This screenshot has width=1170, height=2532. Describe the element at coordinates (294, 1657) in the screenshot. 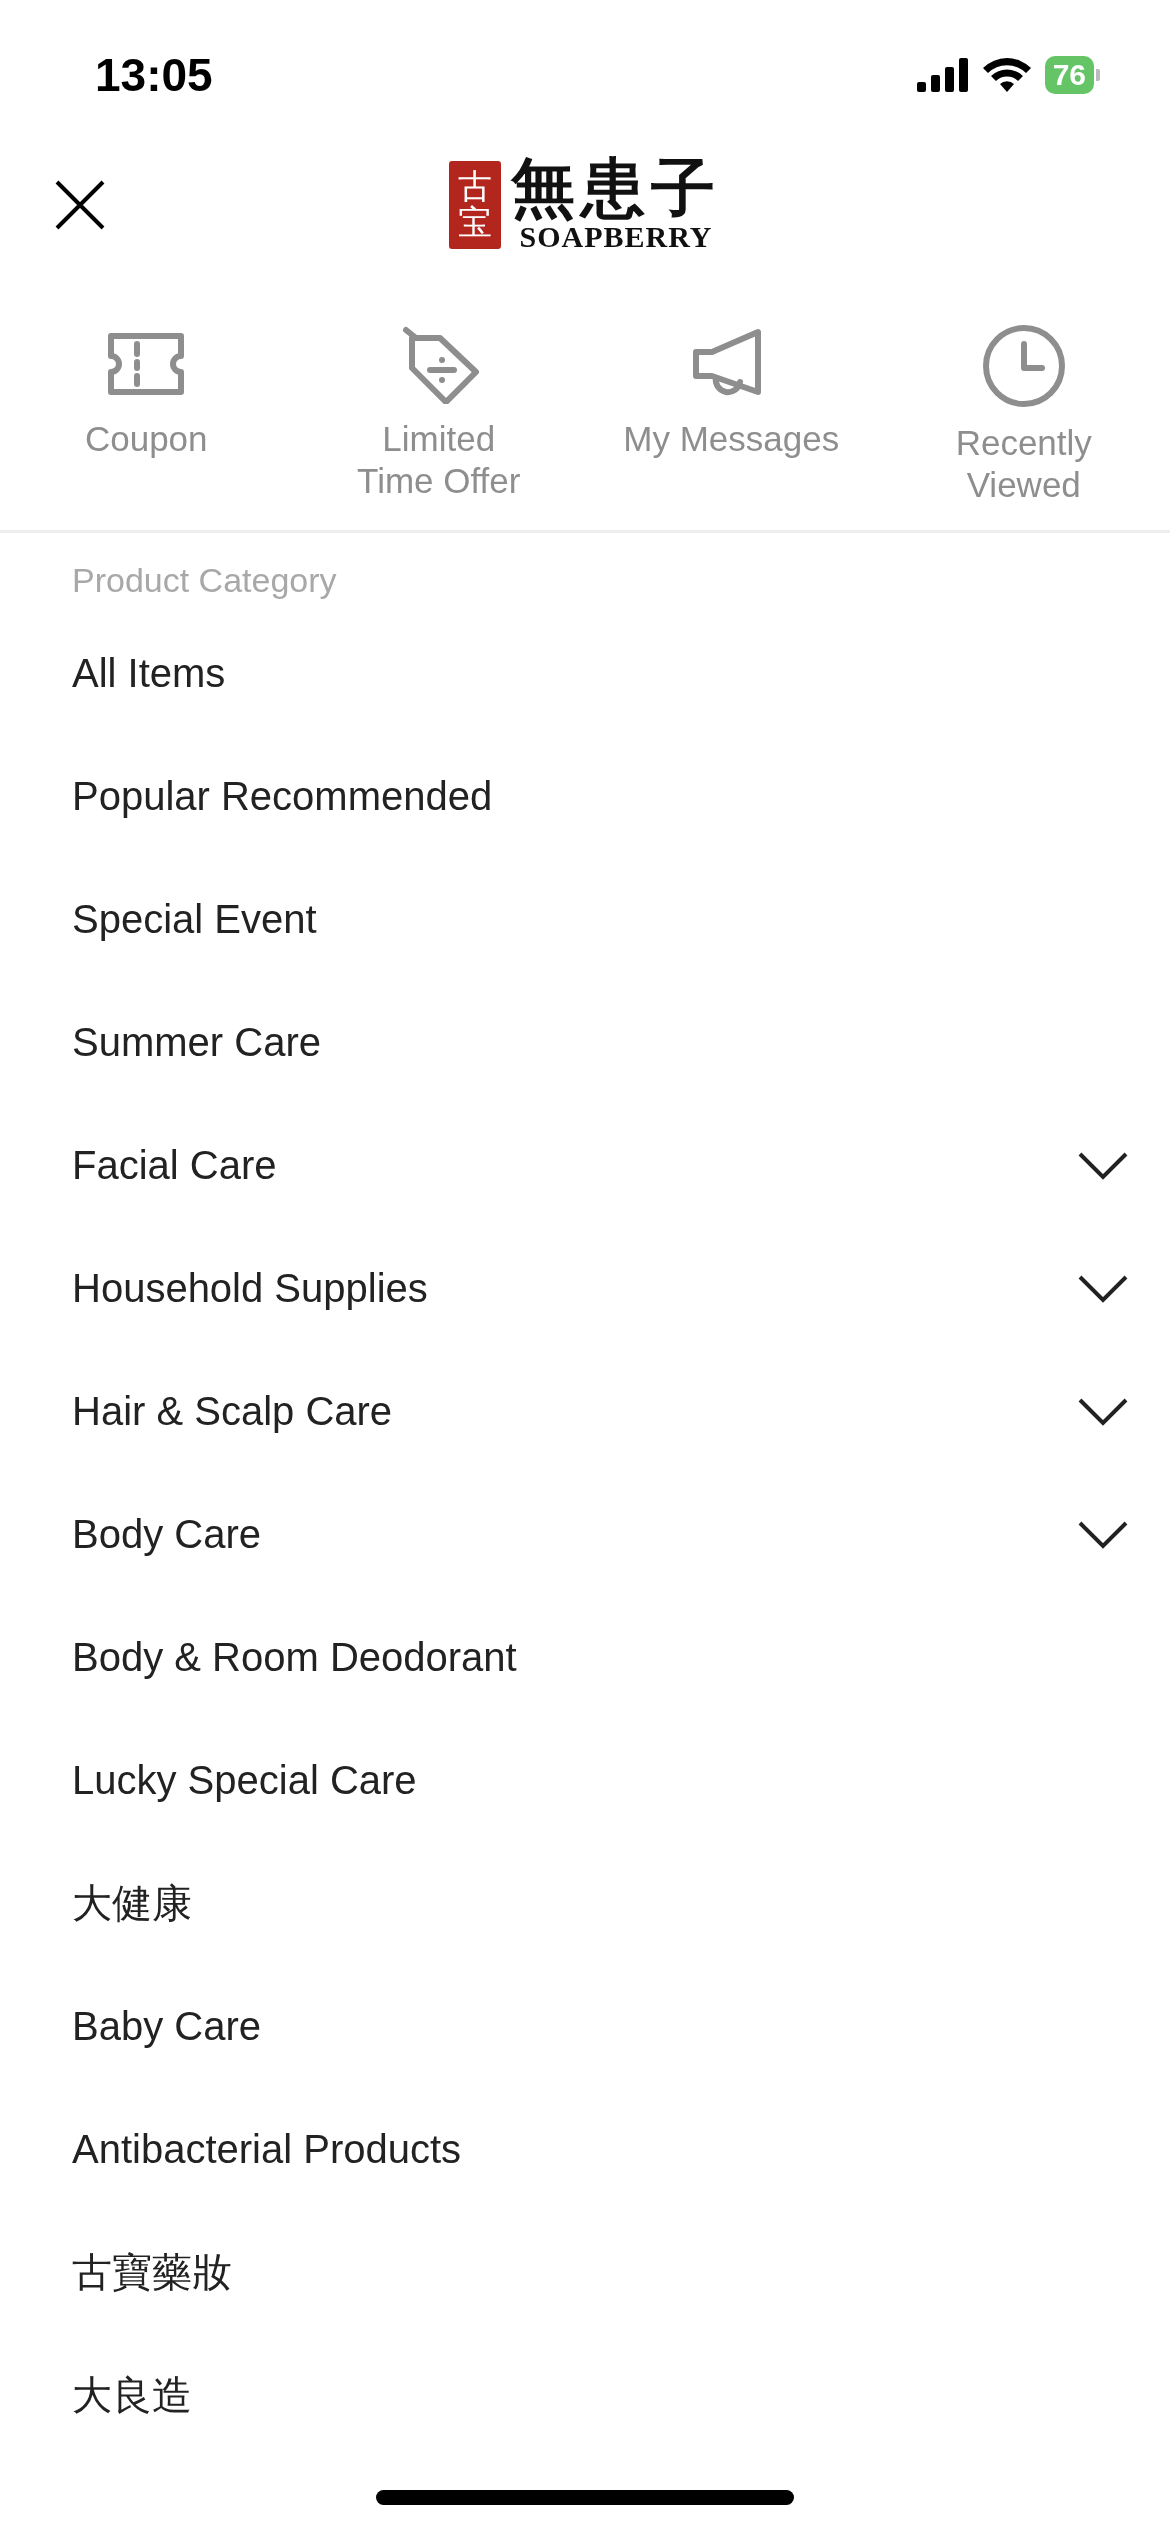

I see `category-item: Body & Room Deodorant` at that location.